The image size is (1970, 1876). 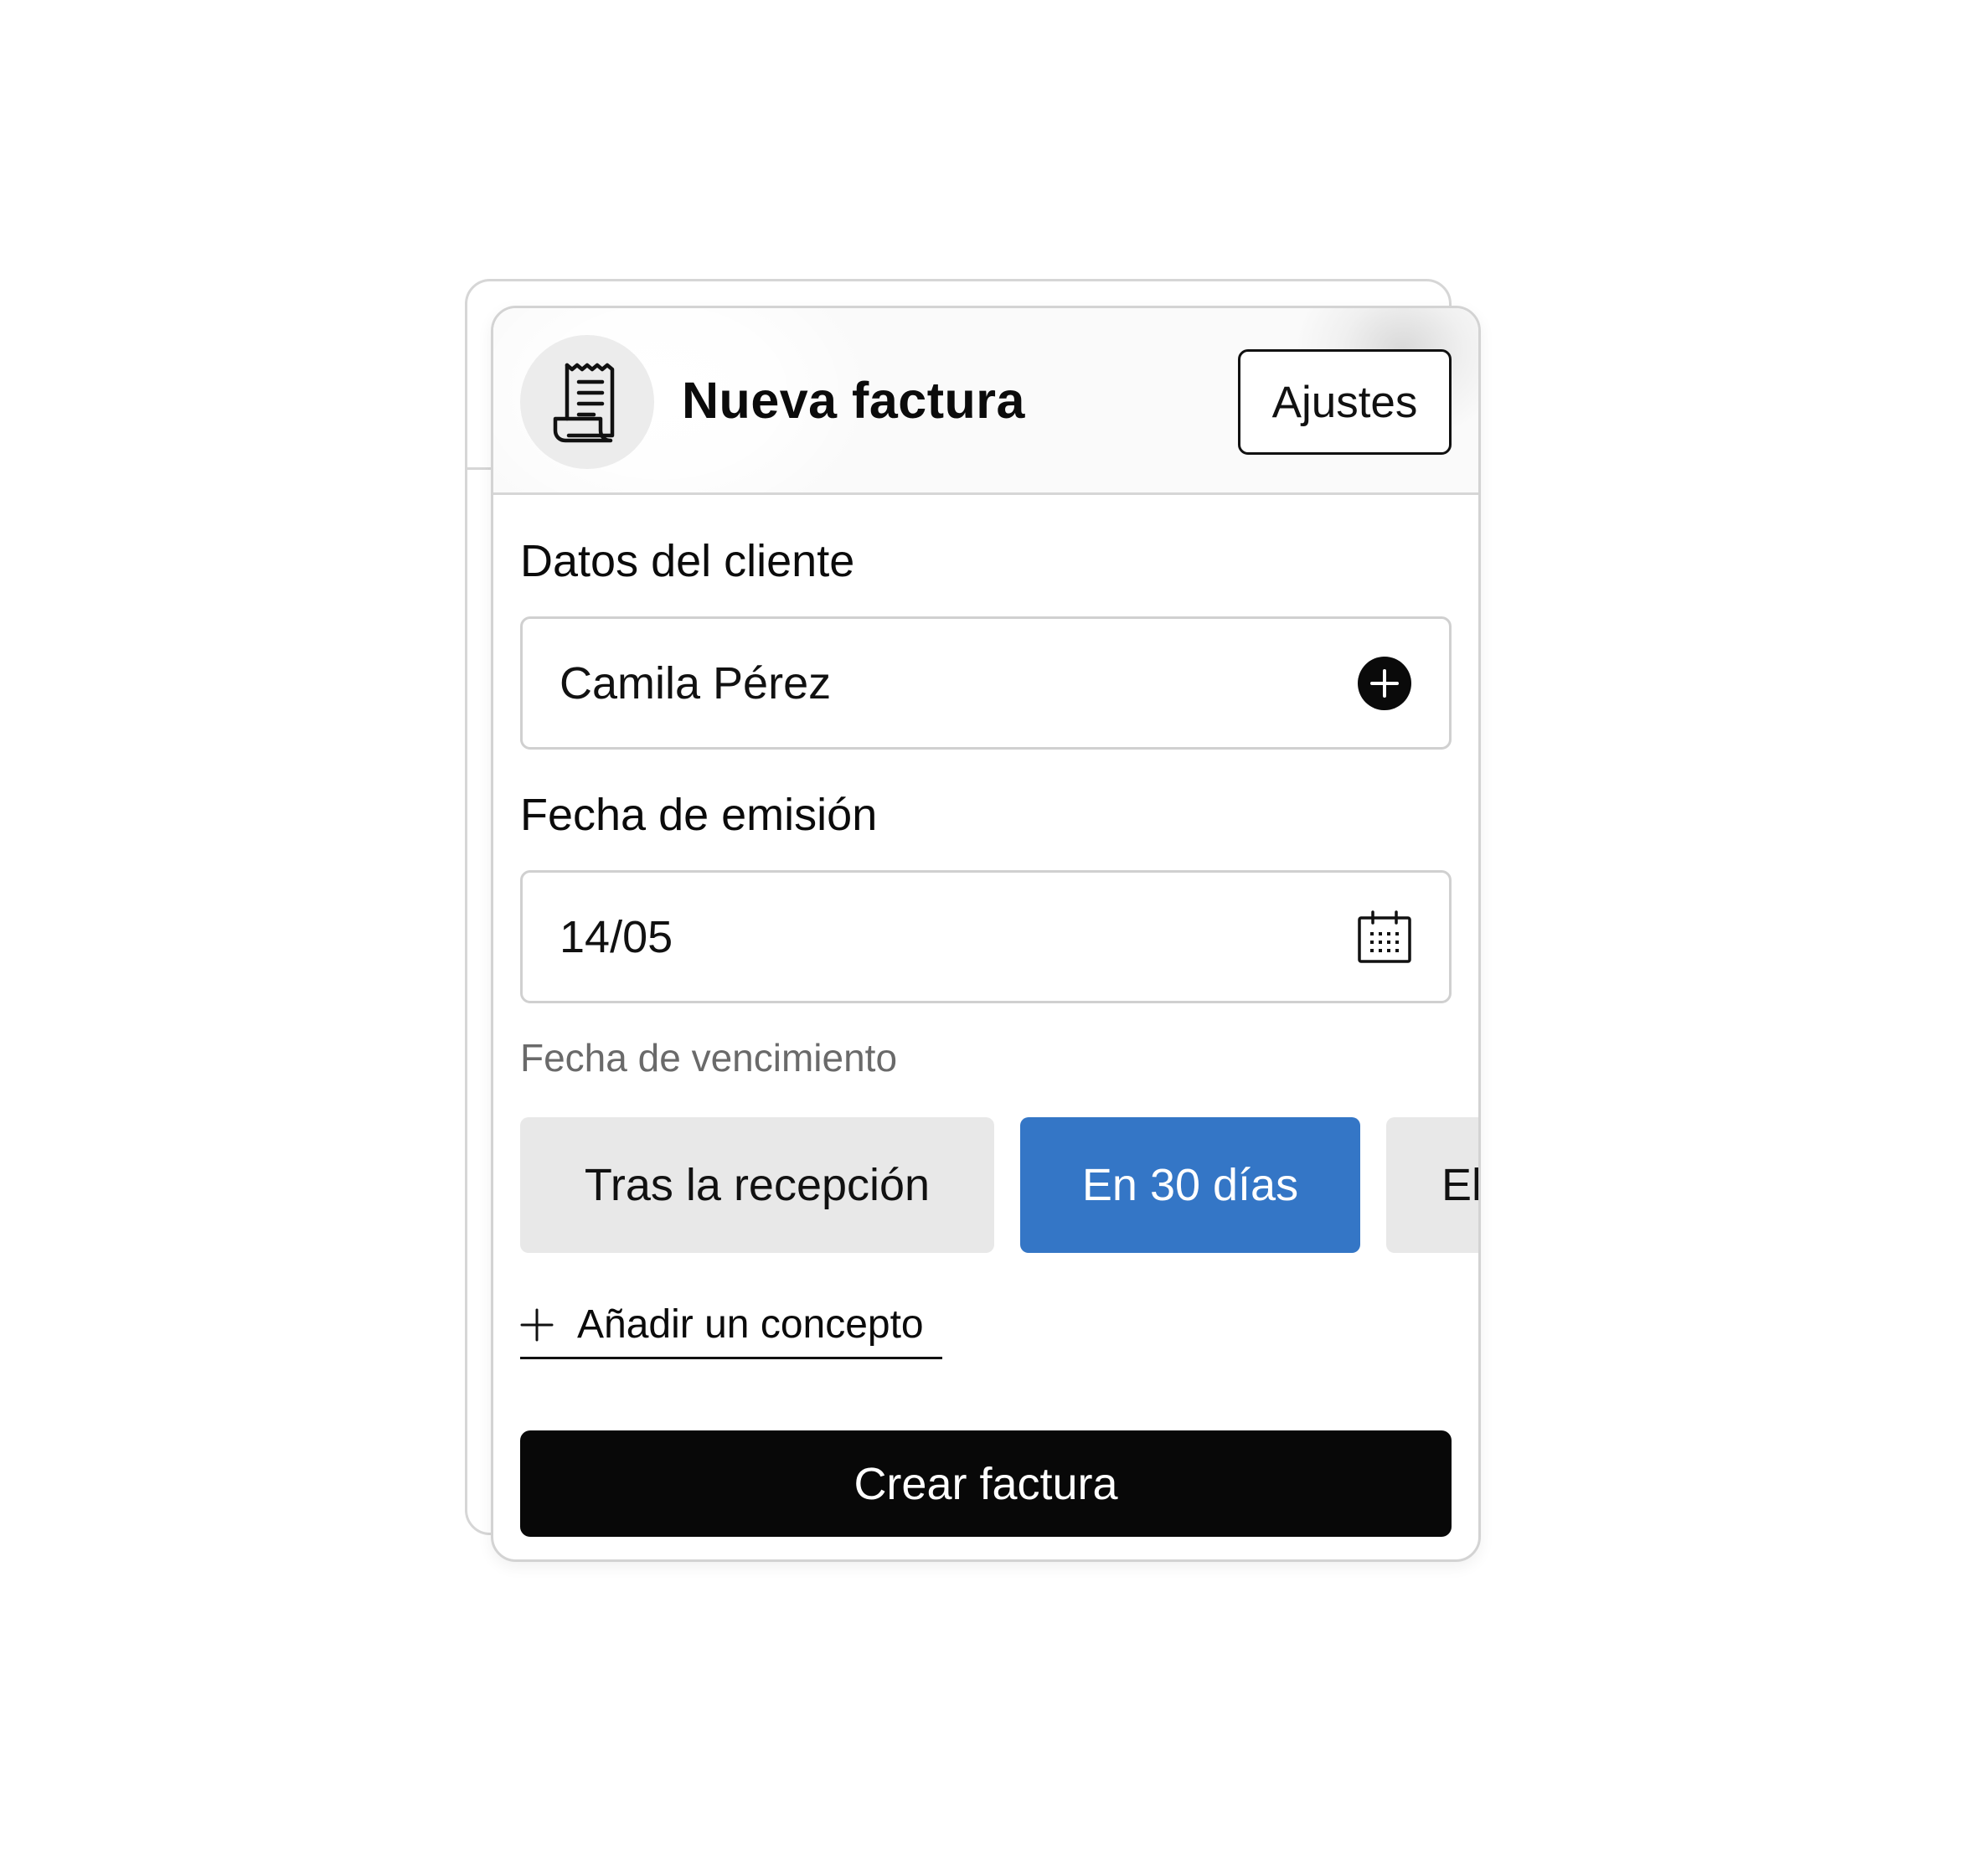 What do you see at coordinates (1384, 683) in the screenshot?
I see `add-circle-icon` at bounding box center [1384, 683].